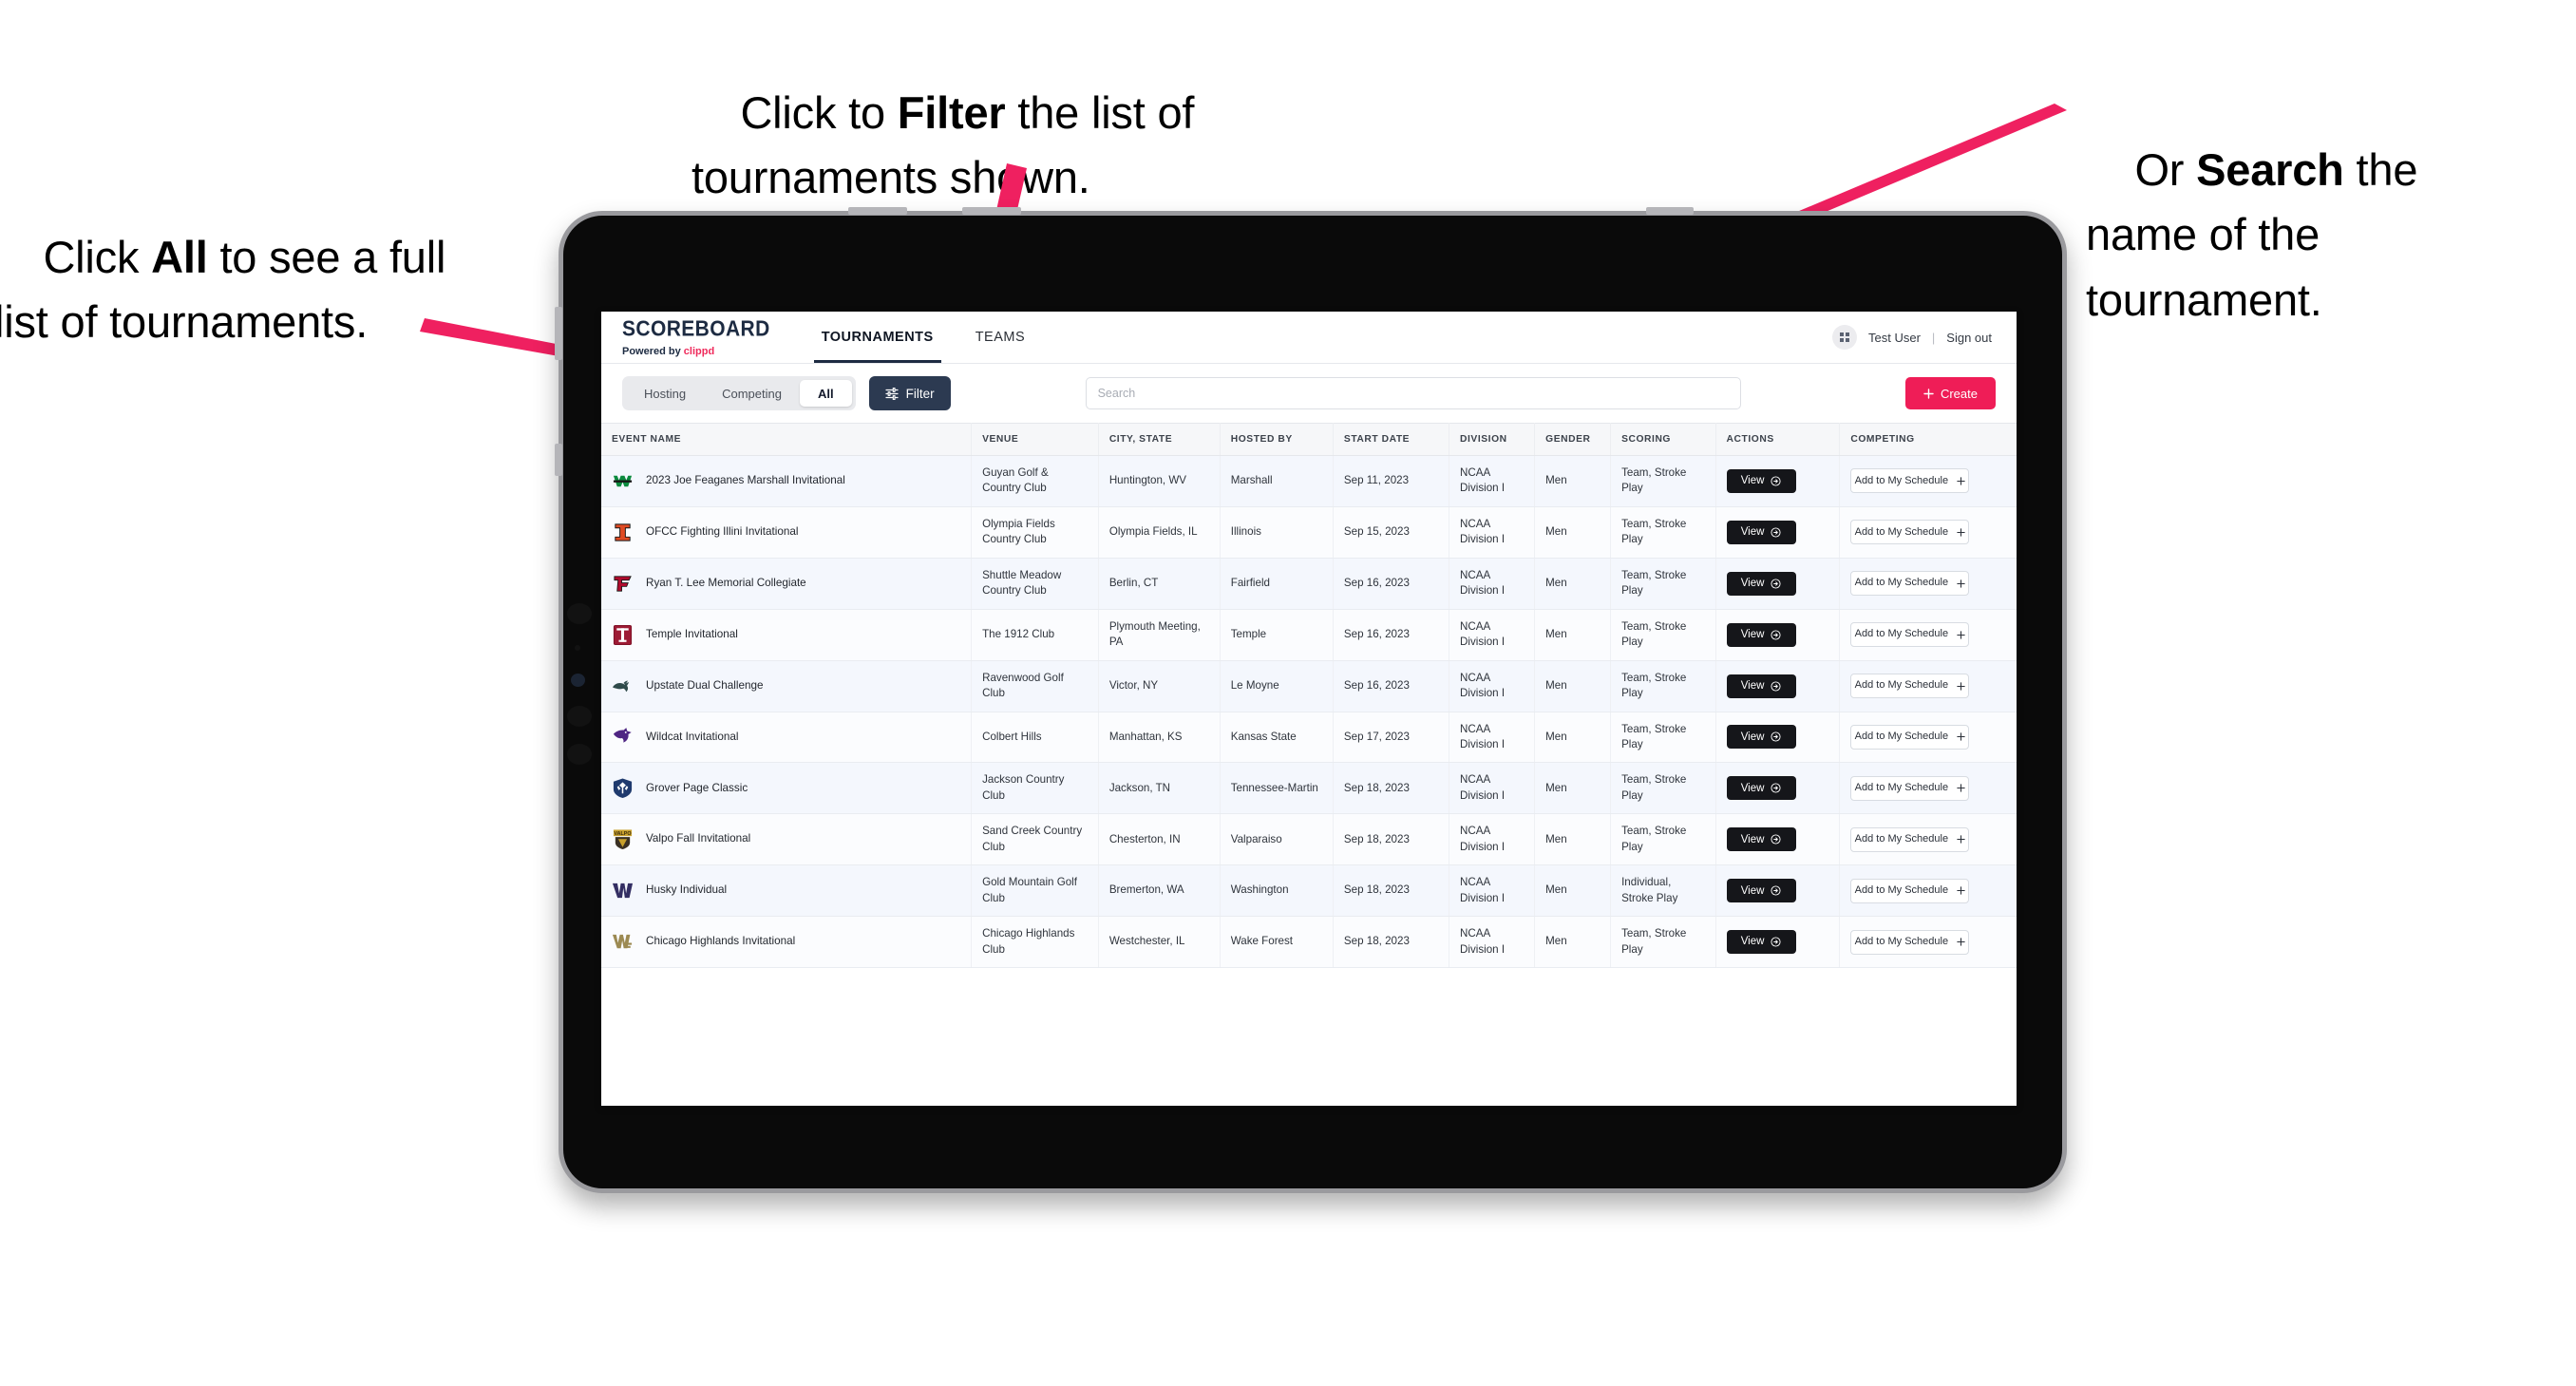 This screenshot has height=1386, width=2576. Describe the element at coordinates (1391, 942) in the screenshot. I see `cell-start-date: Sep 18, 2023` at that location.